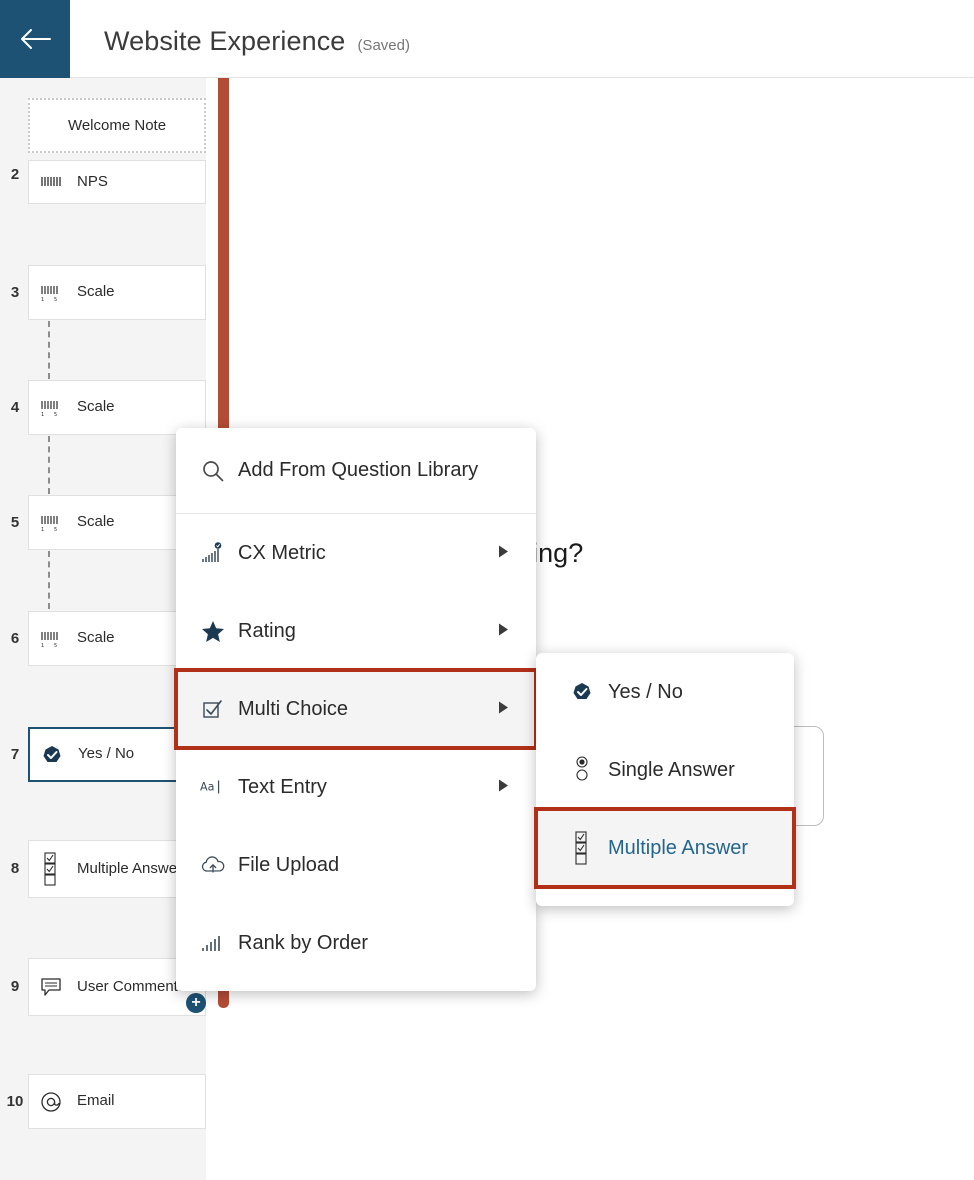 This screenshot has width=974, height=1180. I want to click on menu-item-label: Multi Choice, so click(293, 708).